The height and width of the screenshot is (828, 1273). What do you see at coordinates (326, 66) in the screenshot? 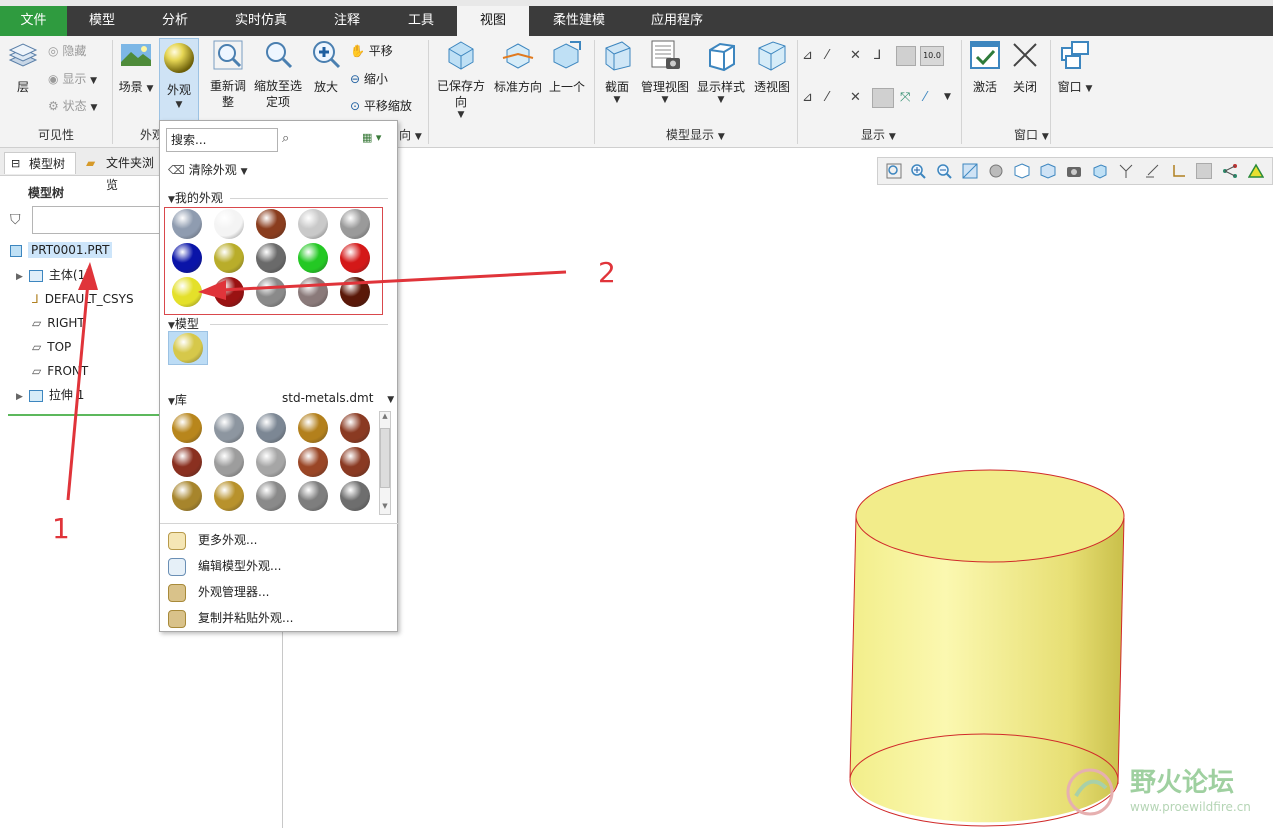
I see `zoom-in-button: 放大` at bounding box center [326, 66].